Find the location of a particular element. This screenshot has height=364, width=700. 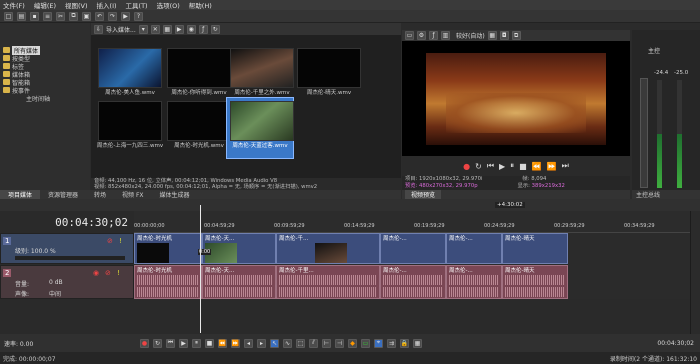

auto-ripple-icon: ⇉ is located at coordinates (391, 343).